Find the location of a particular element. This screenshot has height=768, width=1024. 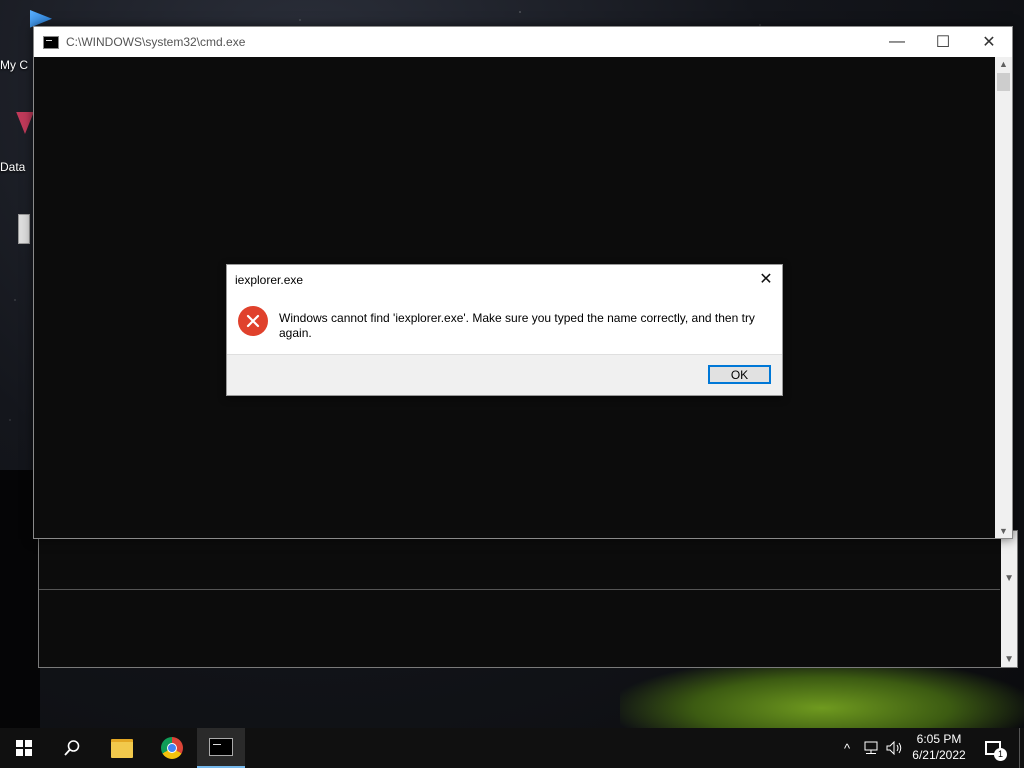

vertical-scrollbar: ▼ ▼ is located at coordinates (1009, 599).